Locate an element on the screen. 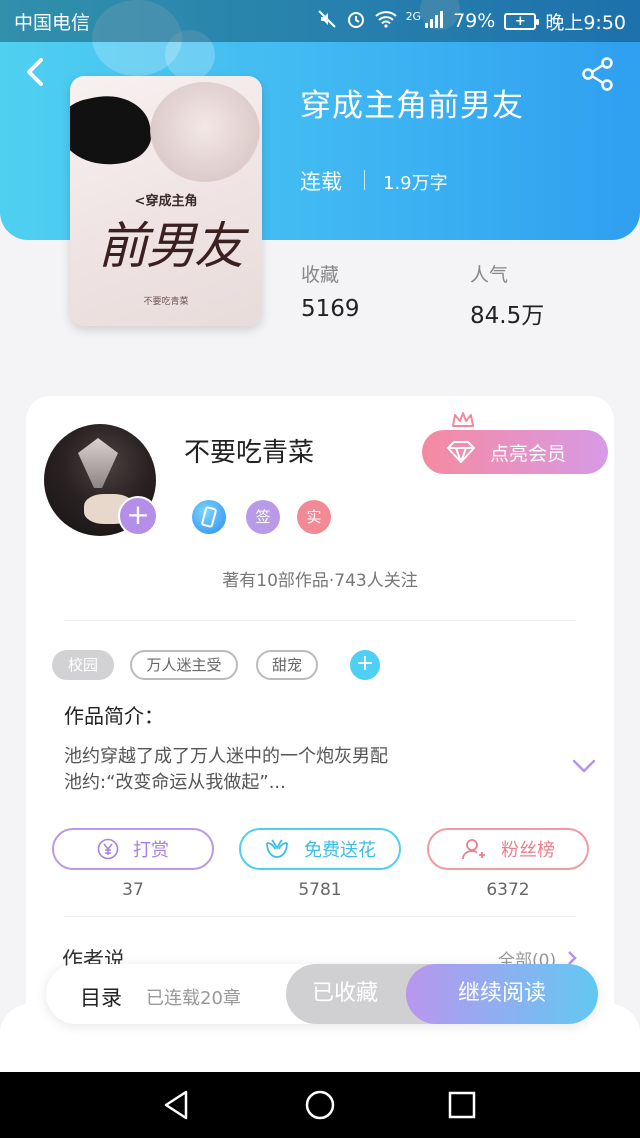  vip-button: 点亮会员 is located at coordinates (515, 452).